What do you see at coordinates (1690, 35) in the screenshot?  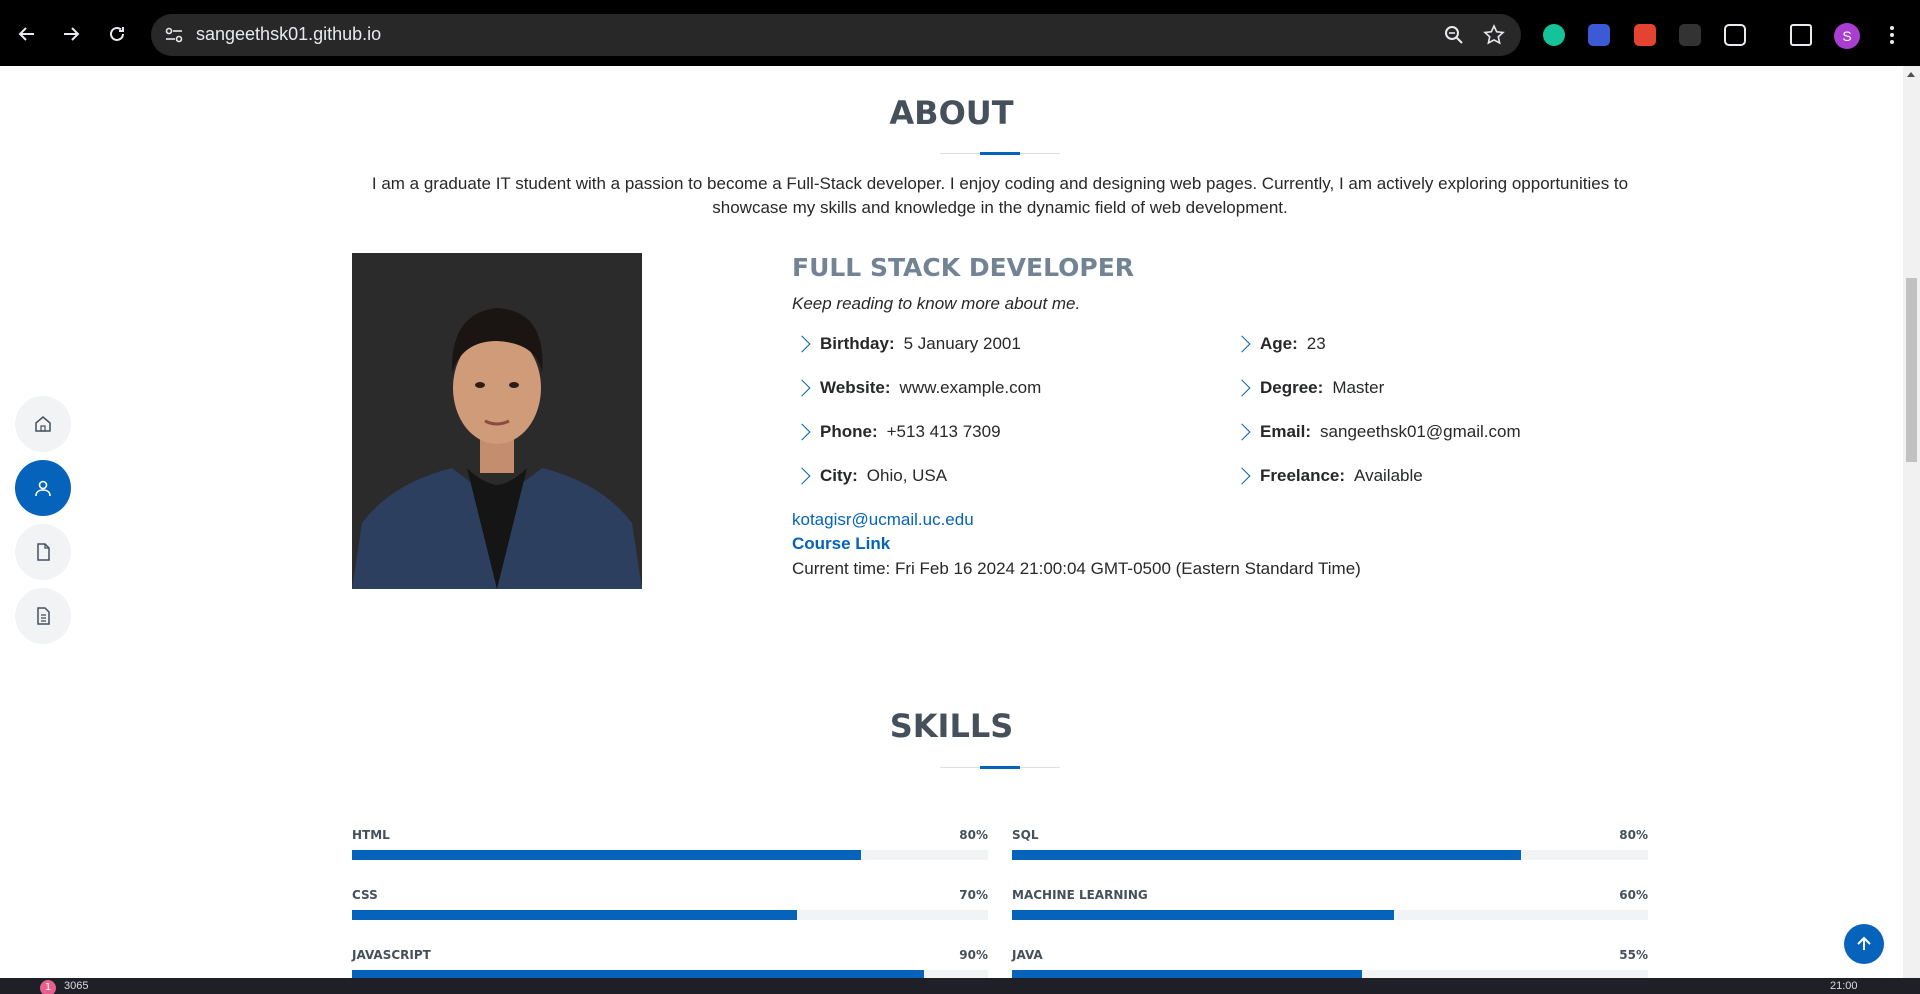 I see `hat-extension-icon` at bounding box center [1690, 35].